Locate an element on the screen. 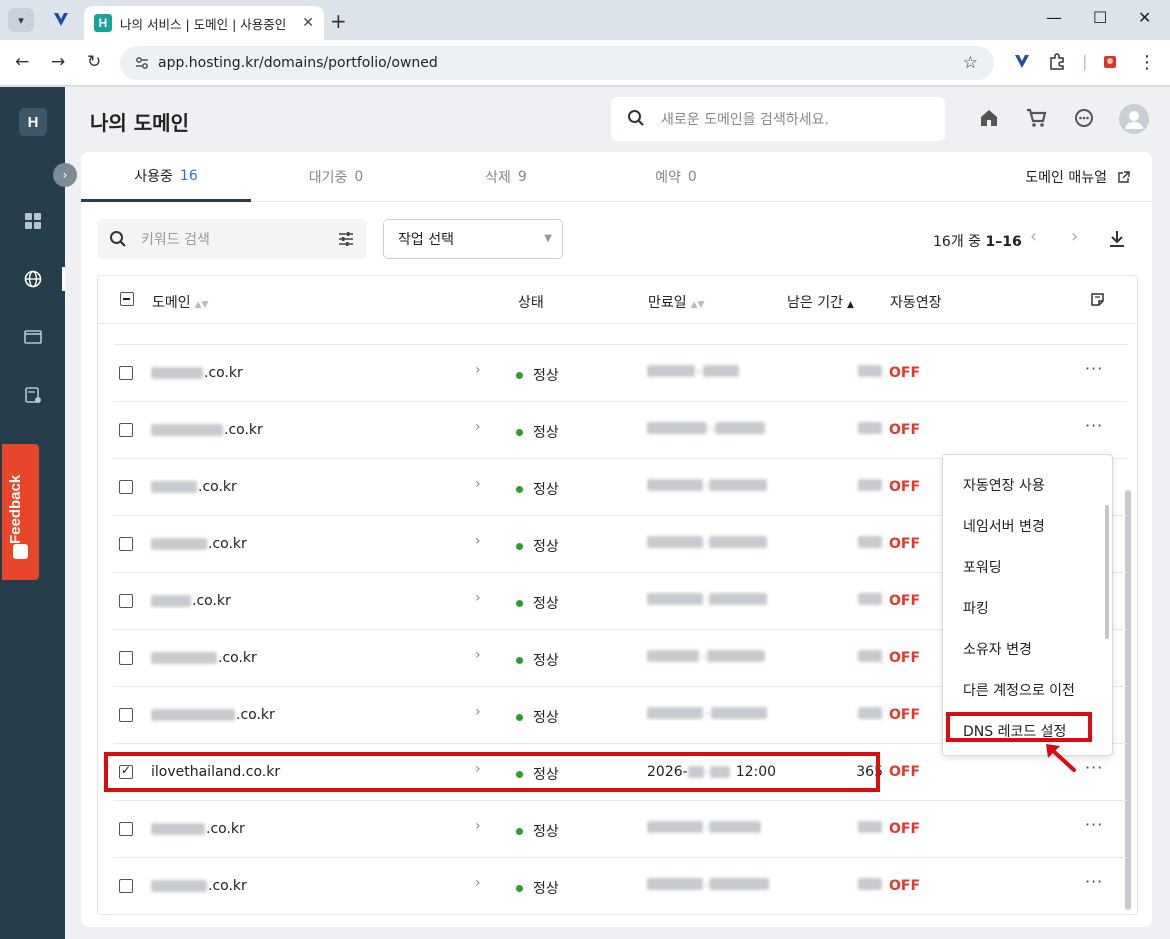 The width and height of the screenshot is (1170, 939). action-select: 작업 선택 ▼ is located at coordinates (473, 239).